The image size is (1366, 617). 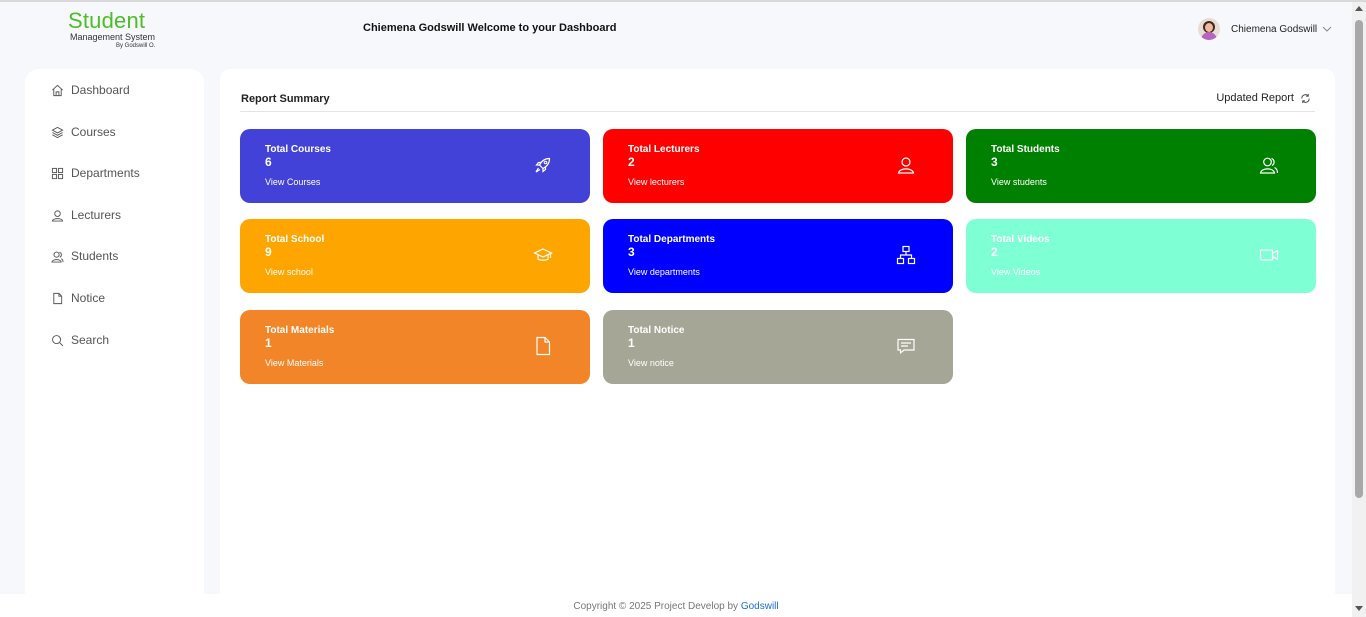 I want to click on sidebar-item-label: Dashboard, so click(x=100, y=90).